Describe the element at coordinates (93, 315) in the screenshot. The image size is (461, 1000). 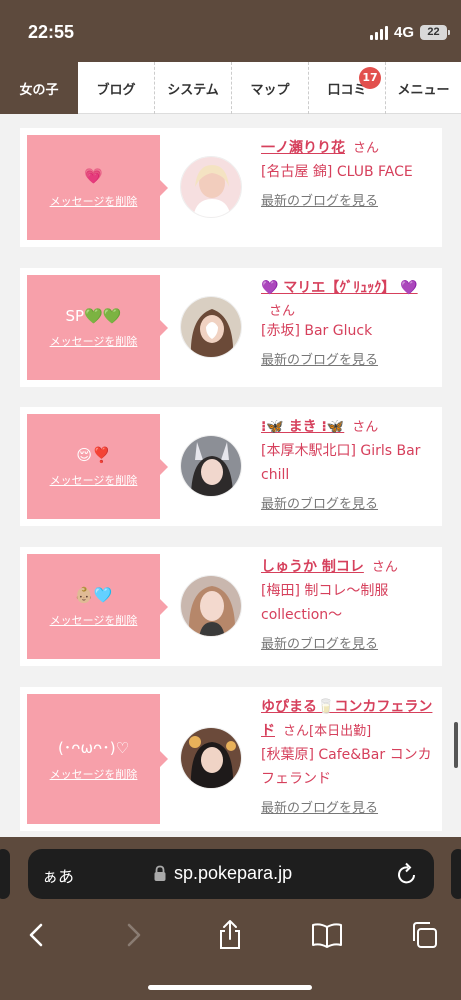
I see `message-text: SP💚💚` at that location.